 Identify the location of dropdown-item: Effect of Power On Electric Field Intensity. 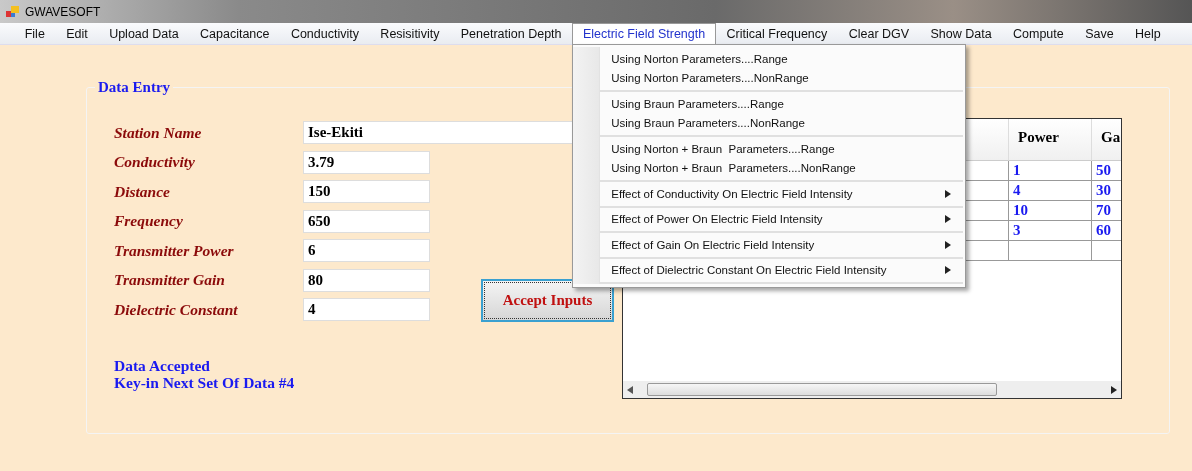
(782, 219).